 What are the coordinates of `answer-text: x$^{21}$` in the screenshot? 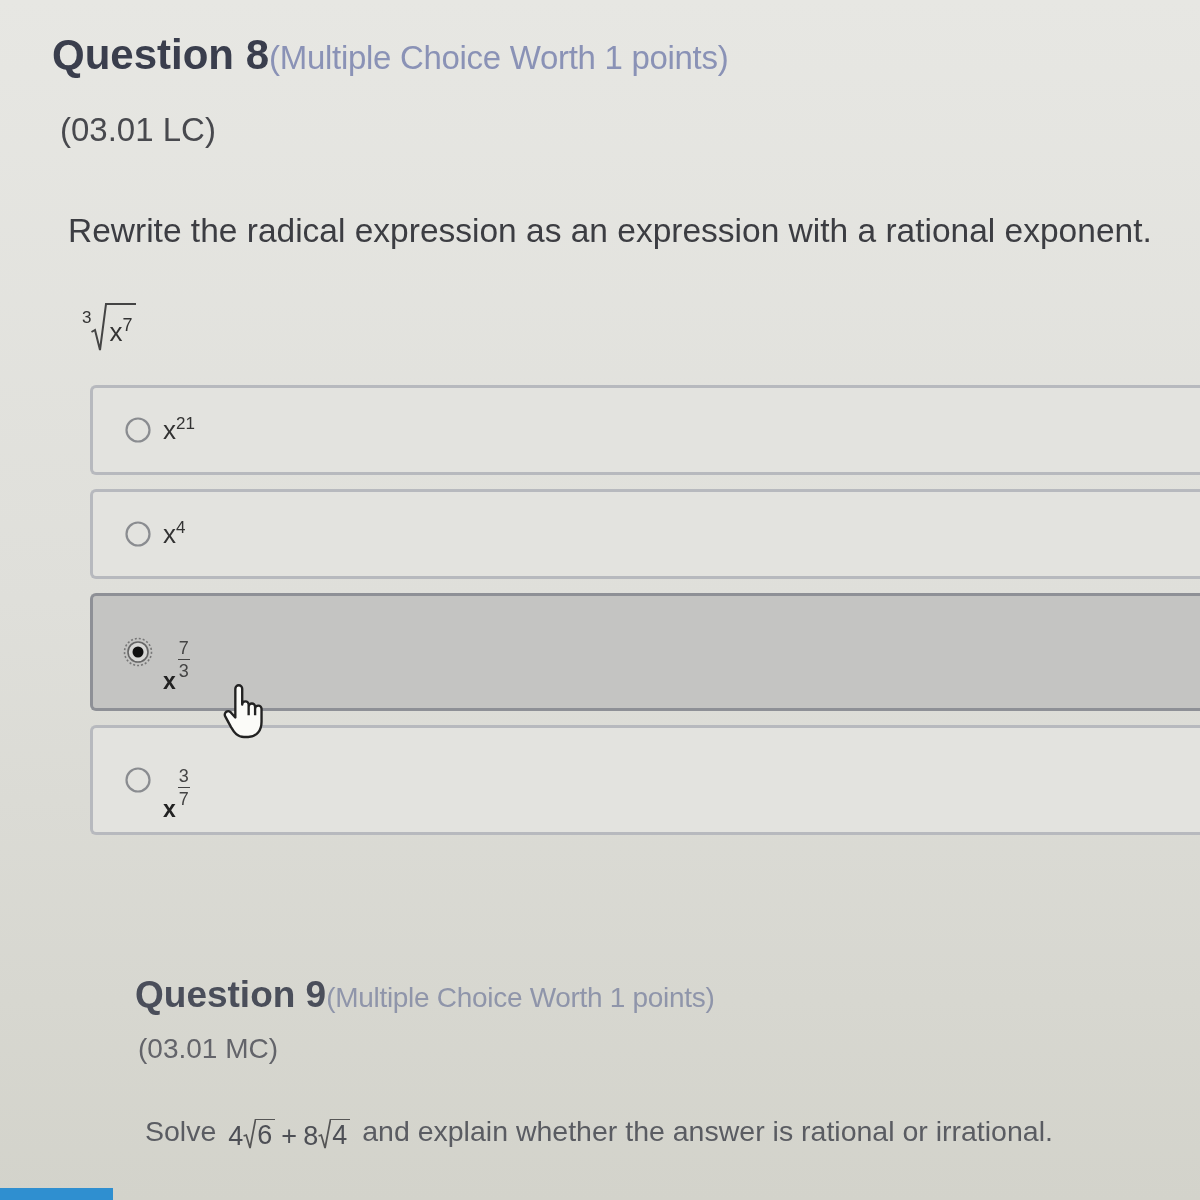 It's located at (179, 430).